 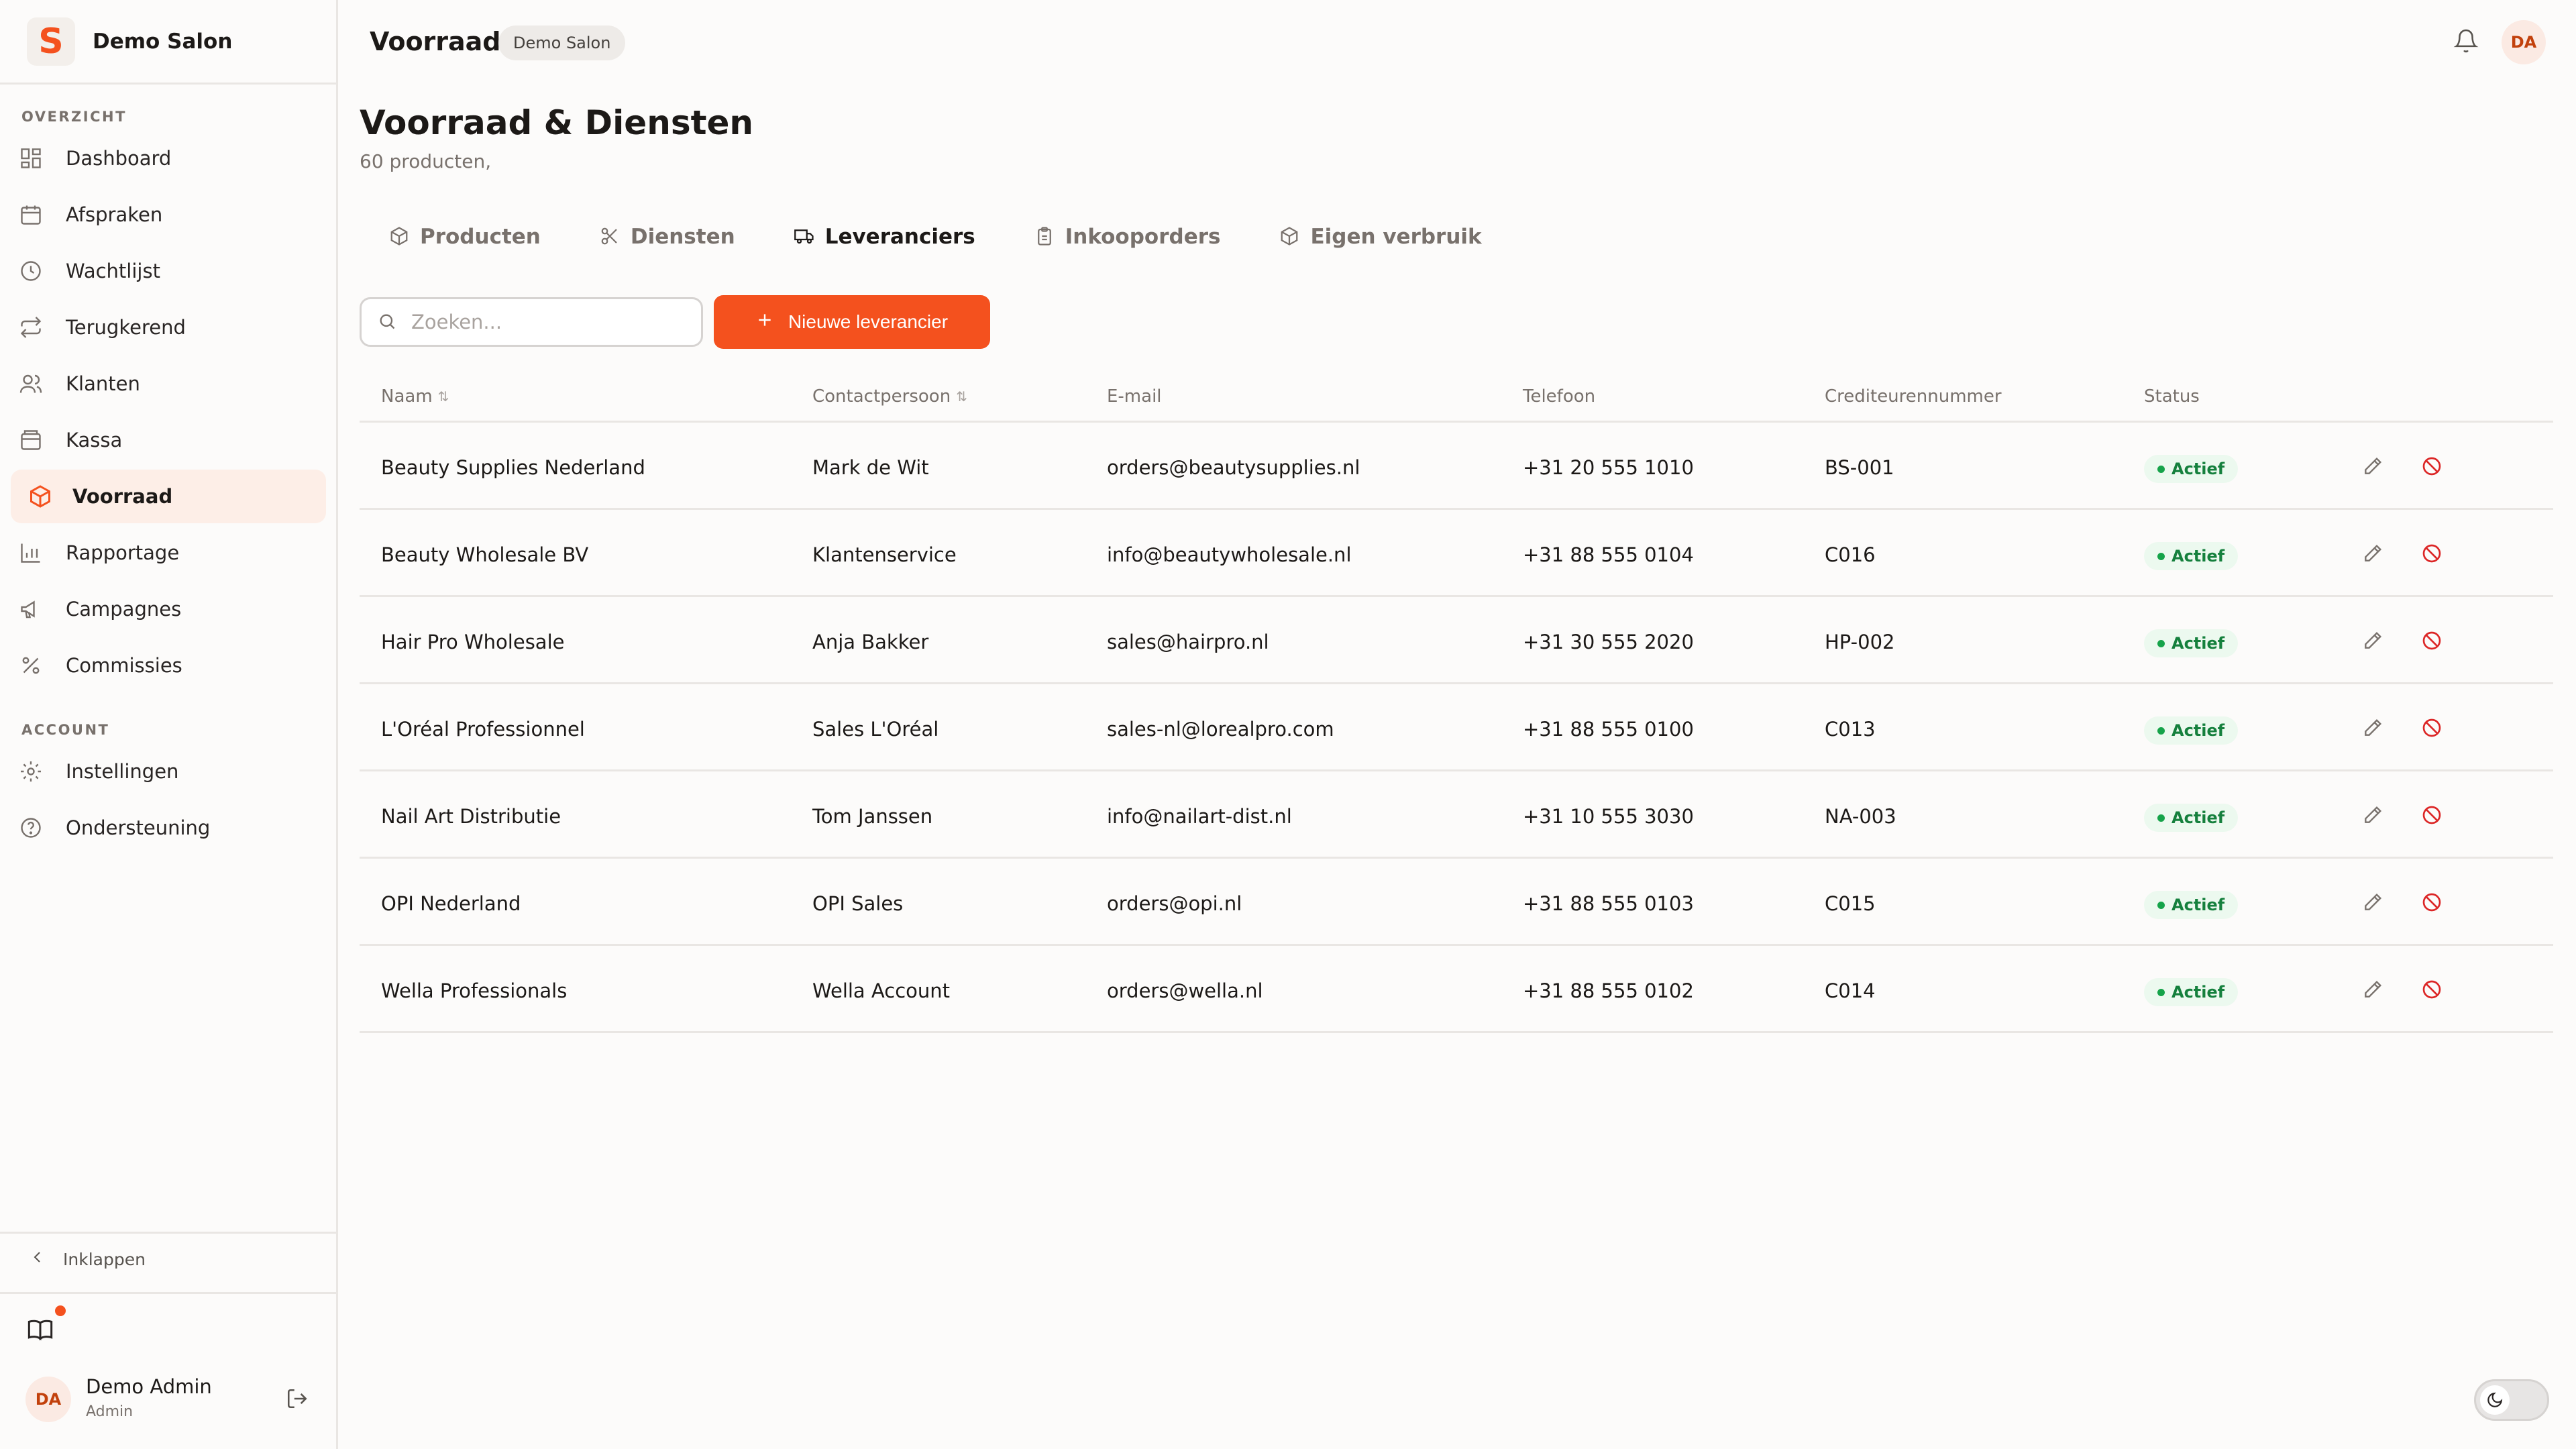 I want to click on tab-leveranciers: Leveranciers, so click(x=884, y=236).